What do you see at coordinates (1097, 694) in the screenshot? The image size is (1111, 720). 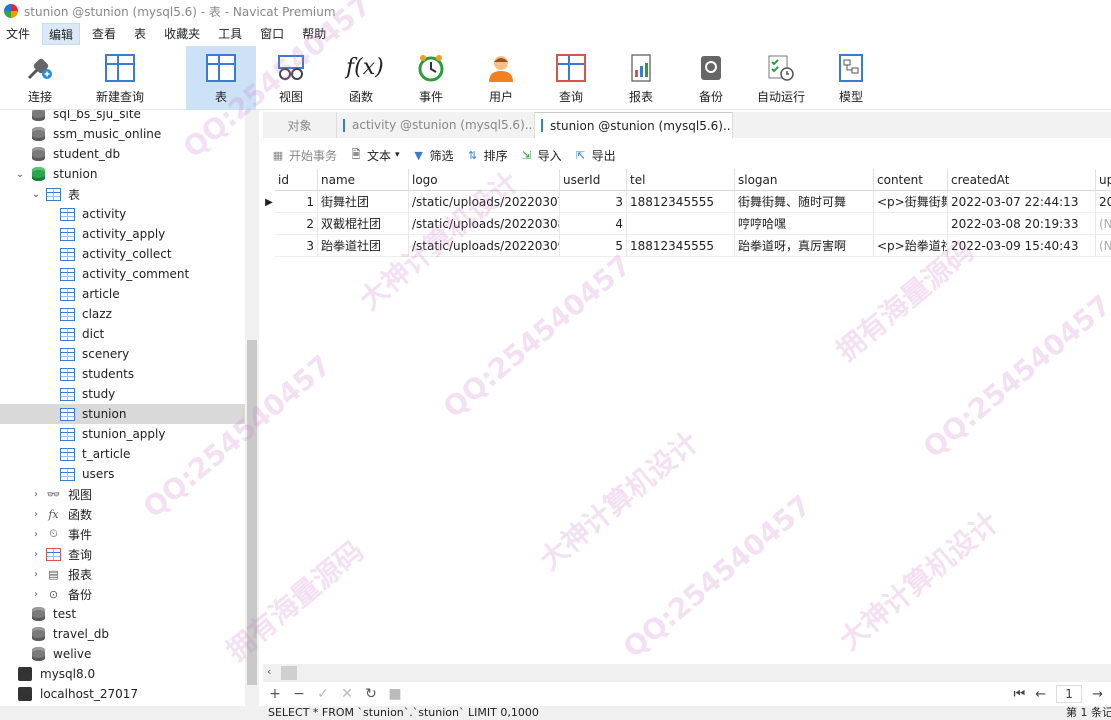 I see `next-page-icon: →` at bounding box center [1097, 694].